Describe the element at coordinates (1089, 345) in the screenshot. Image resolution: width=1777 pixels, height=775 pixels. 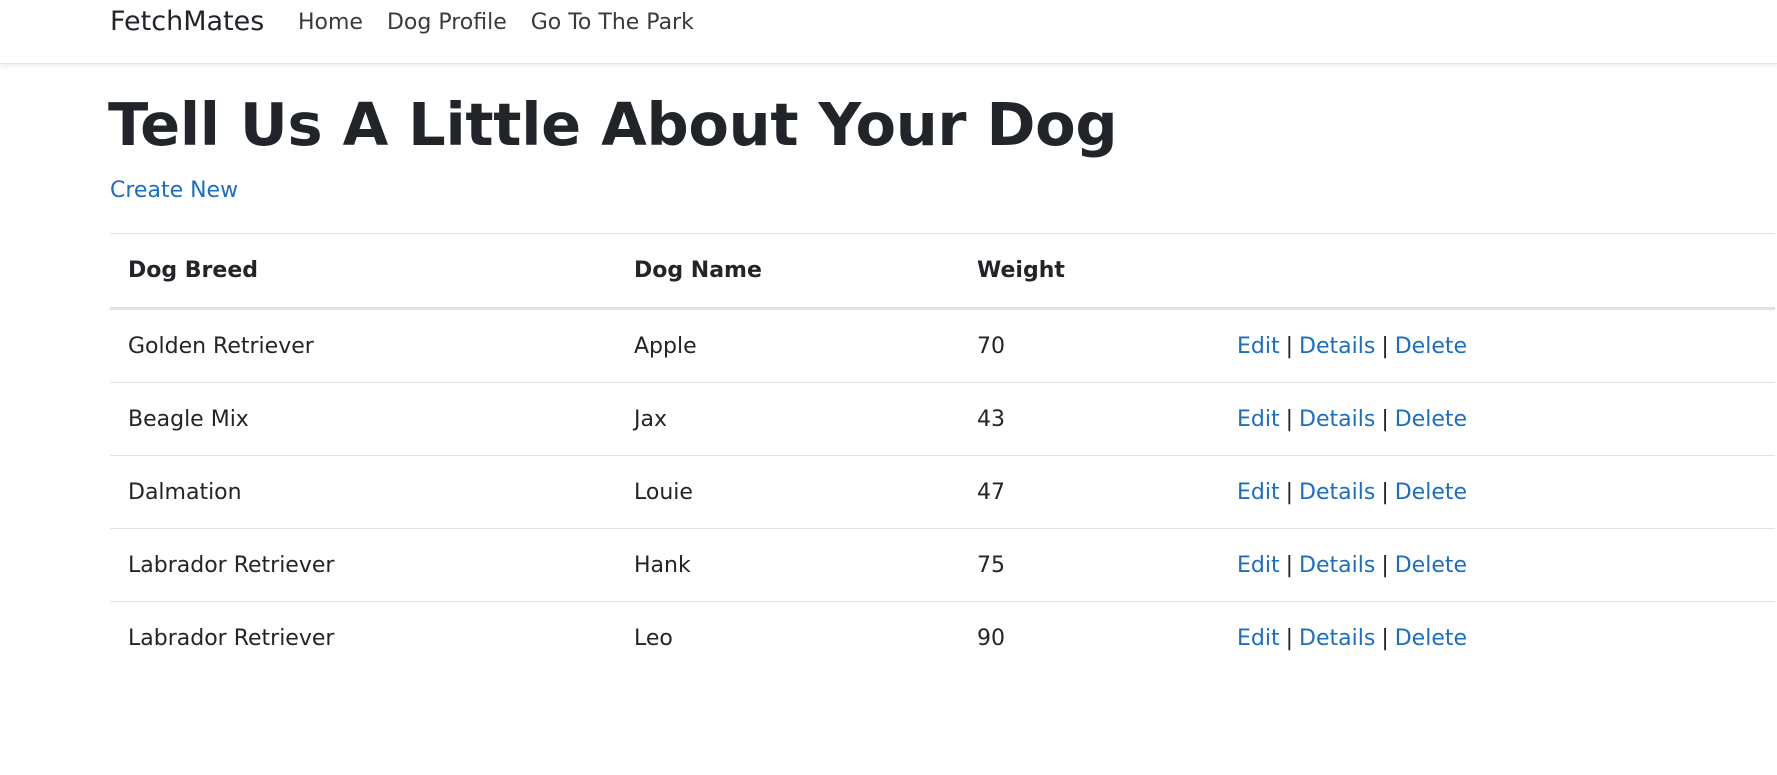
I see `cell-weight: 70` at that location.